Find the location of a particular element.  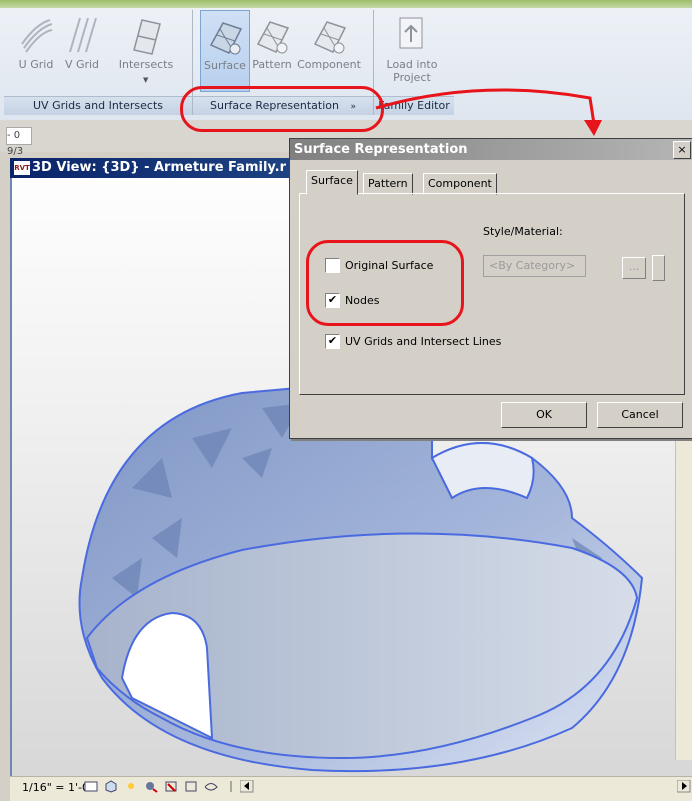

v-grid-icon is located at coordinates (83, 35).